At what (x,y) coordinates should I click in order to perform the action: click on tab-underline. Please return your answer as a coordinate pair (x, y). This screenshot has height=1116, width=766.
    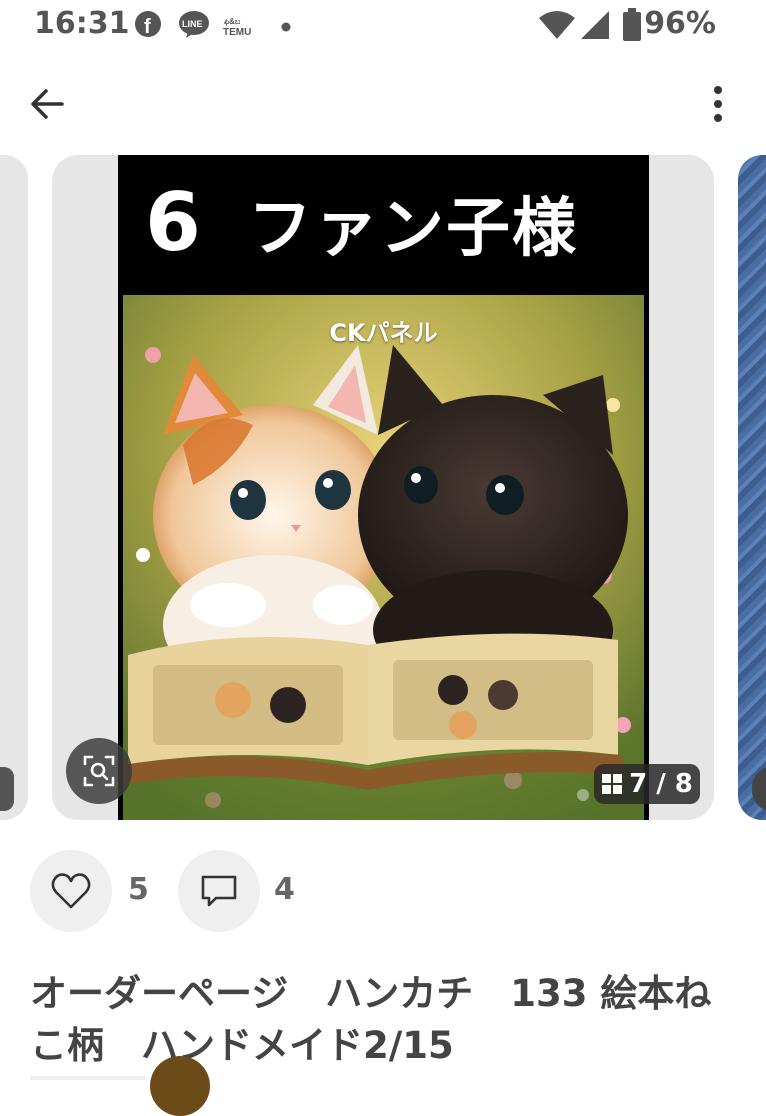
    Looking at the image, I should click on (88, 1078).